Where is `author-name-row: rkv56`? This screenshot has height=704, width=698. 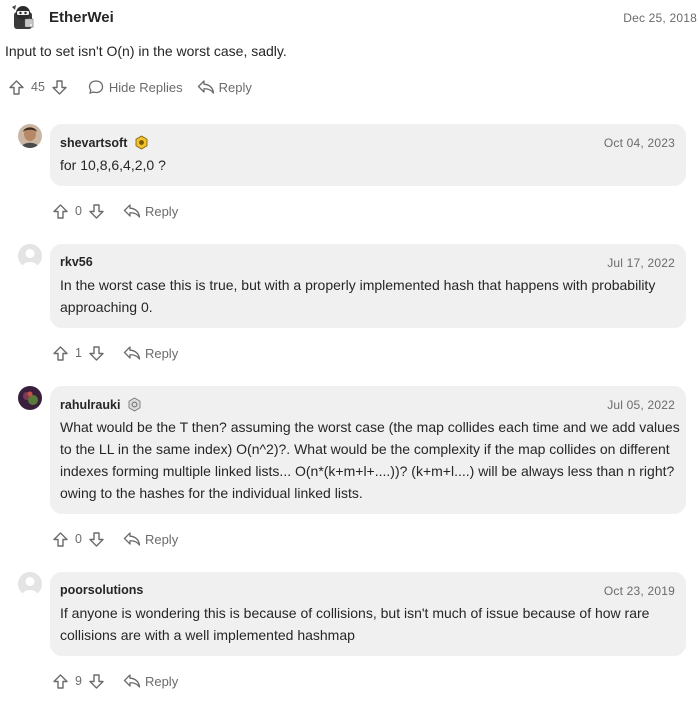
author-name-row: rkv56 is located at coordinates (76, 262).